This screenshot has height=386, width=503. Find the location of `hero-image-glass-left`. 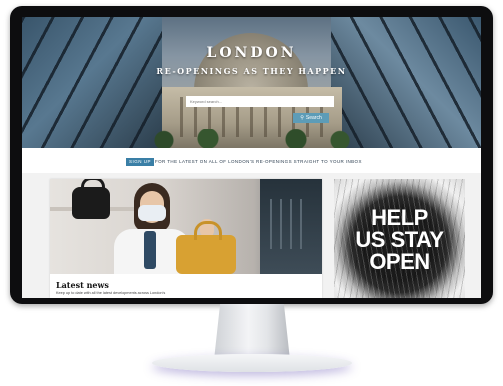

hero-image-glass-left is located at coordinates (92, 82).